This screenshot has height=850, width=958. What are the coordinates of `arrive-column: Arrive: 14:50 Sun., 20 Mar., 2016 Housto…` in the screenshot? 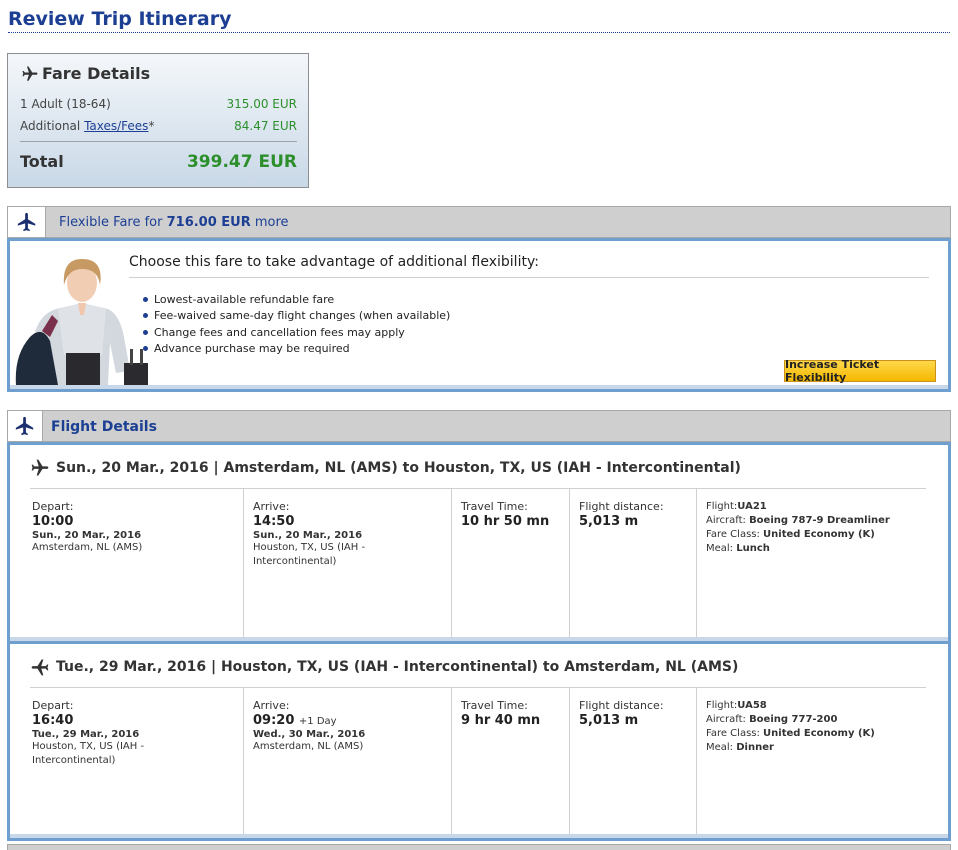 It's located at (347, 563).